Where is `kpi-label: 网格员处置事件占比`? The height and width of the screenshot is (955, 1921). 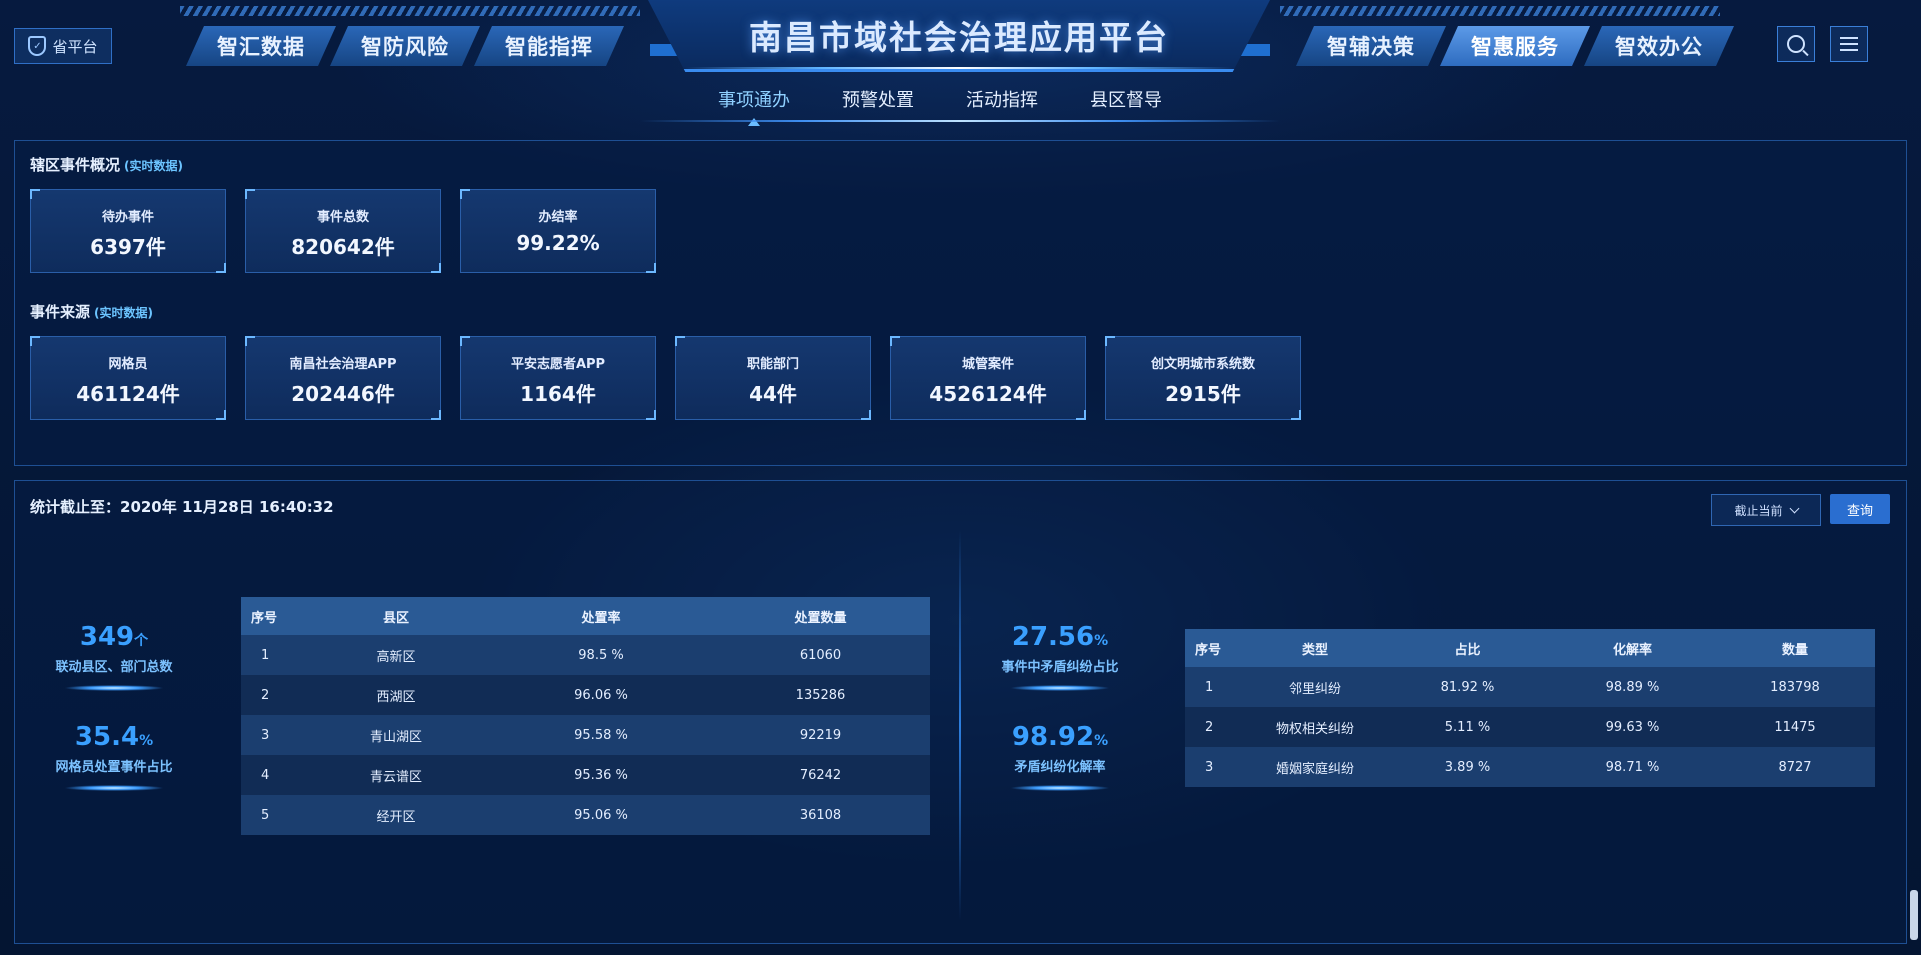 kpi-label: 网格员处置事件占比 is located at coordinates (114, 767).